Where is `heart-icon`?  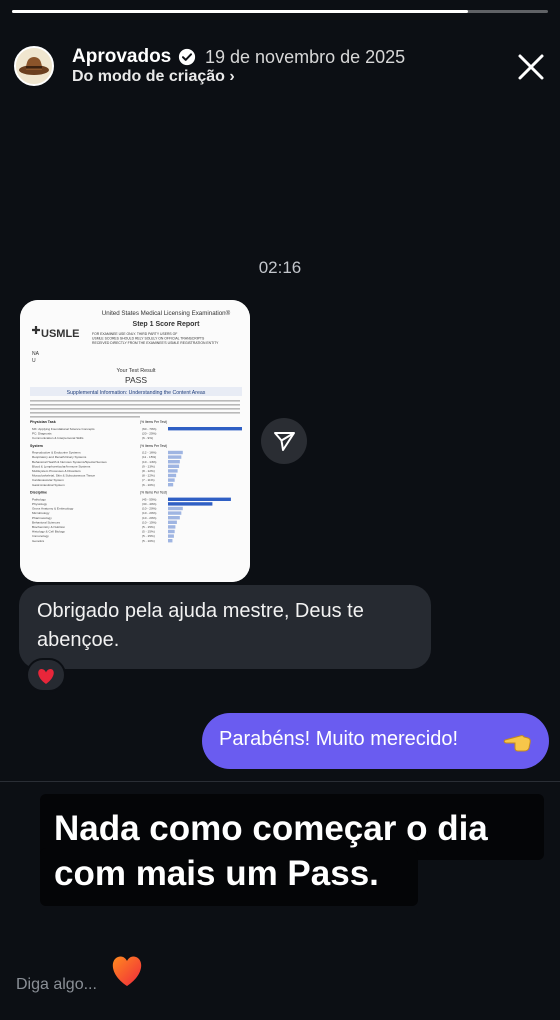
heart-icon is located at coordinates (46, 676).